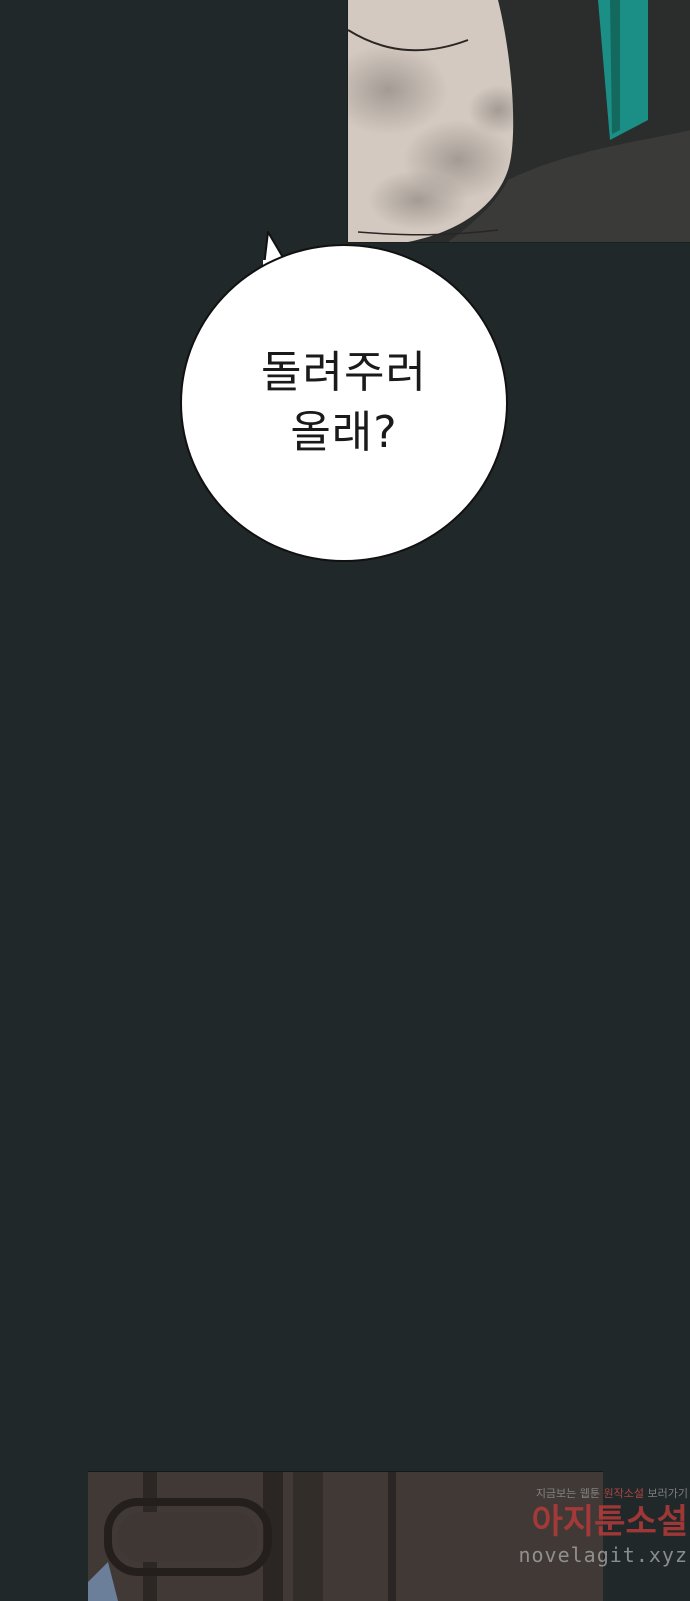 The width and height of the screenshot is (690, 1601). Describe the element at coordinates (344, 432) in the screenshot. I see `speech-line-2: 올래?` at that location.